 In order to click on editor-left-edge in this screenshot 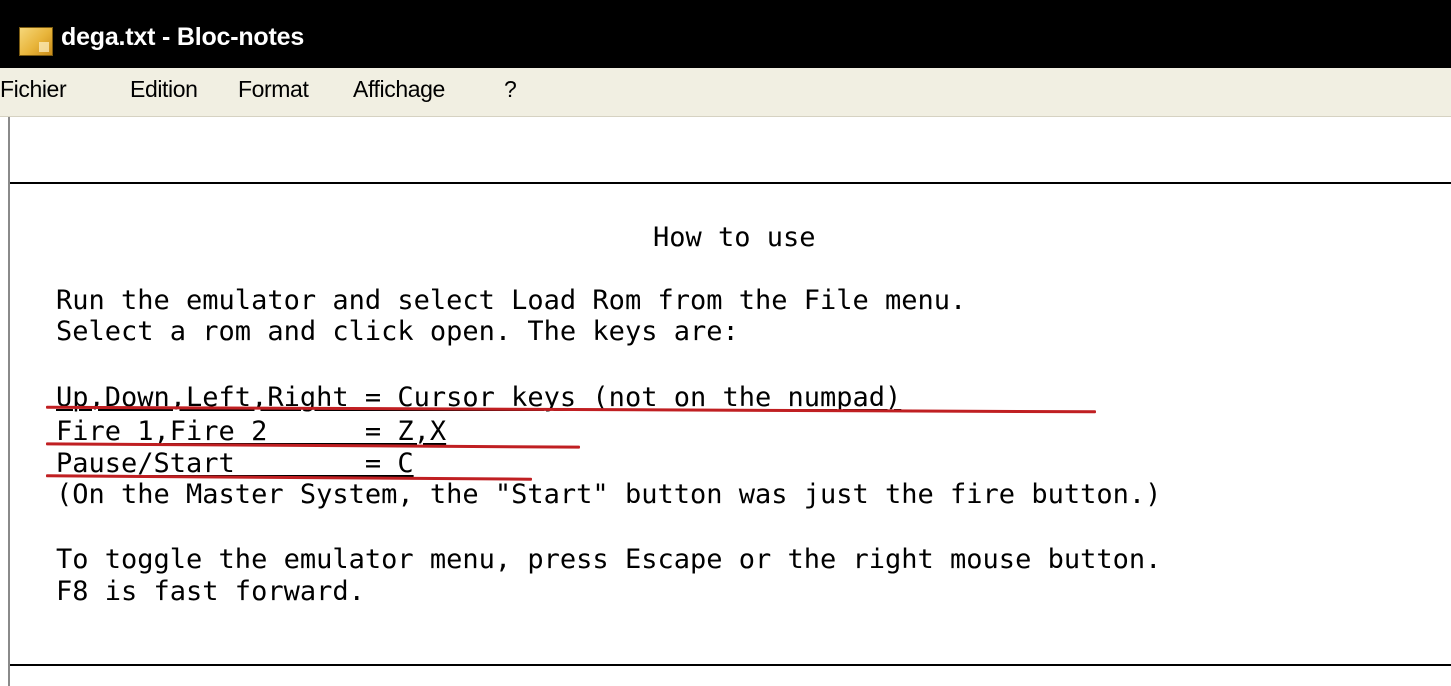, I will do `click(9, 401)`.